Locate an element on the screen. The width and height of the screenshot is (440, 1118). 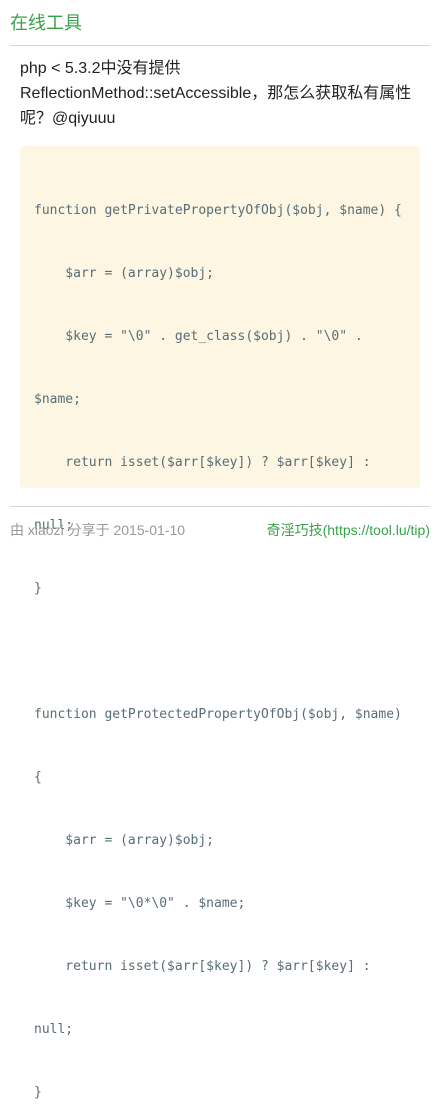
code-line: null; is located at coordinates (54, 1029).